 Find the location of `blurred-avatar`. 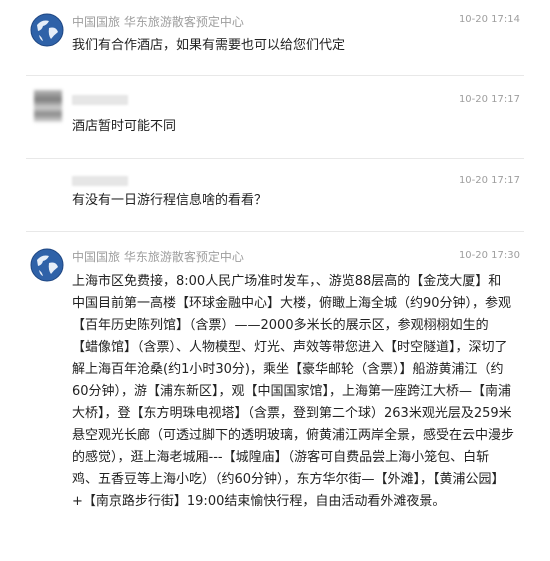

blurred-avatar is located at coordinates (48, 106).